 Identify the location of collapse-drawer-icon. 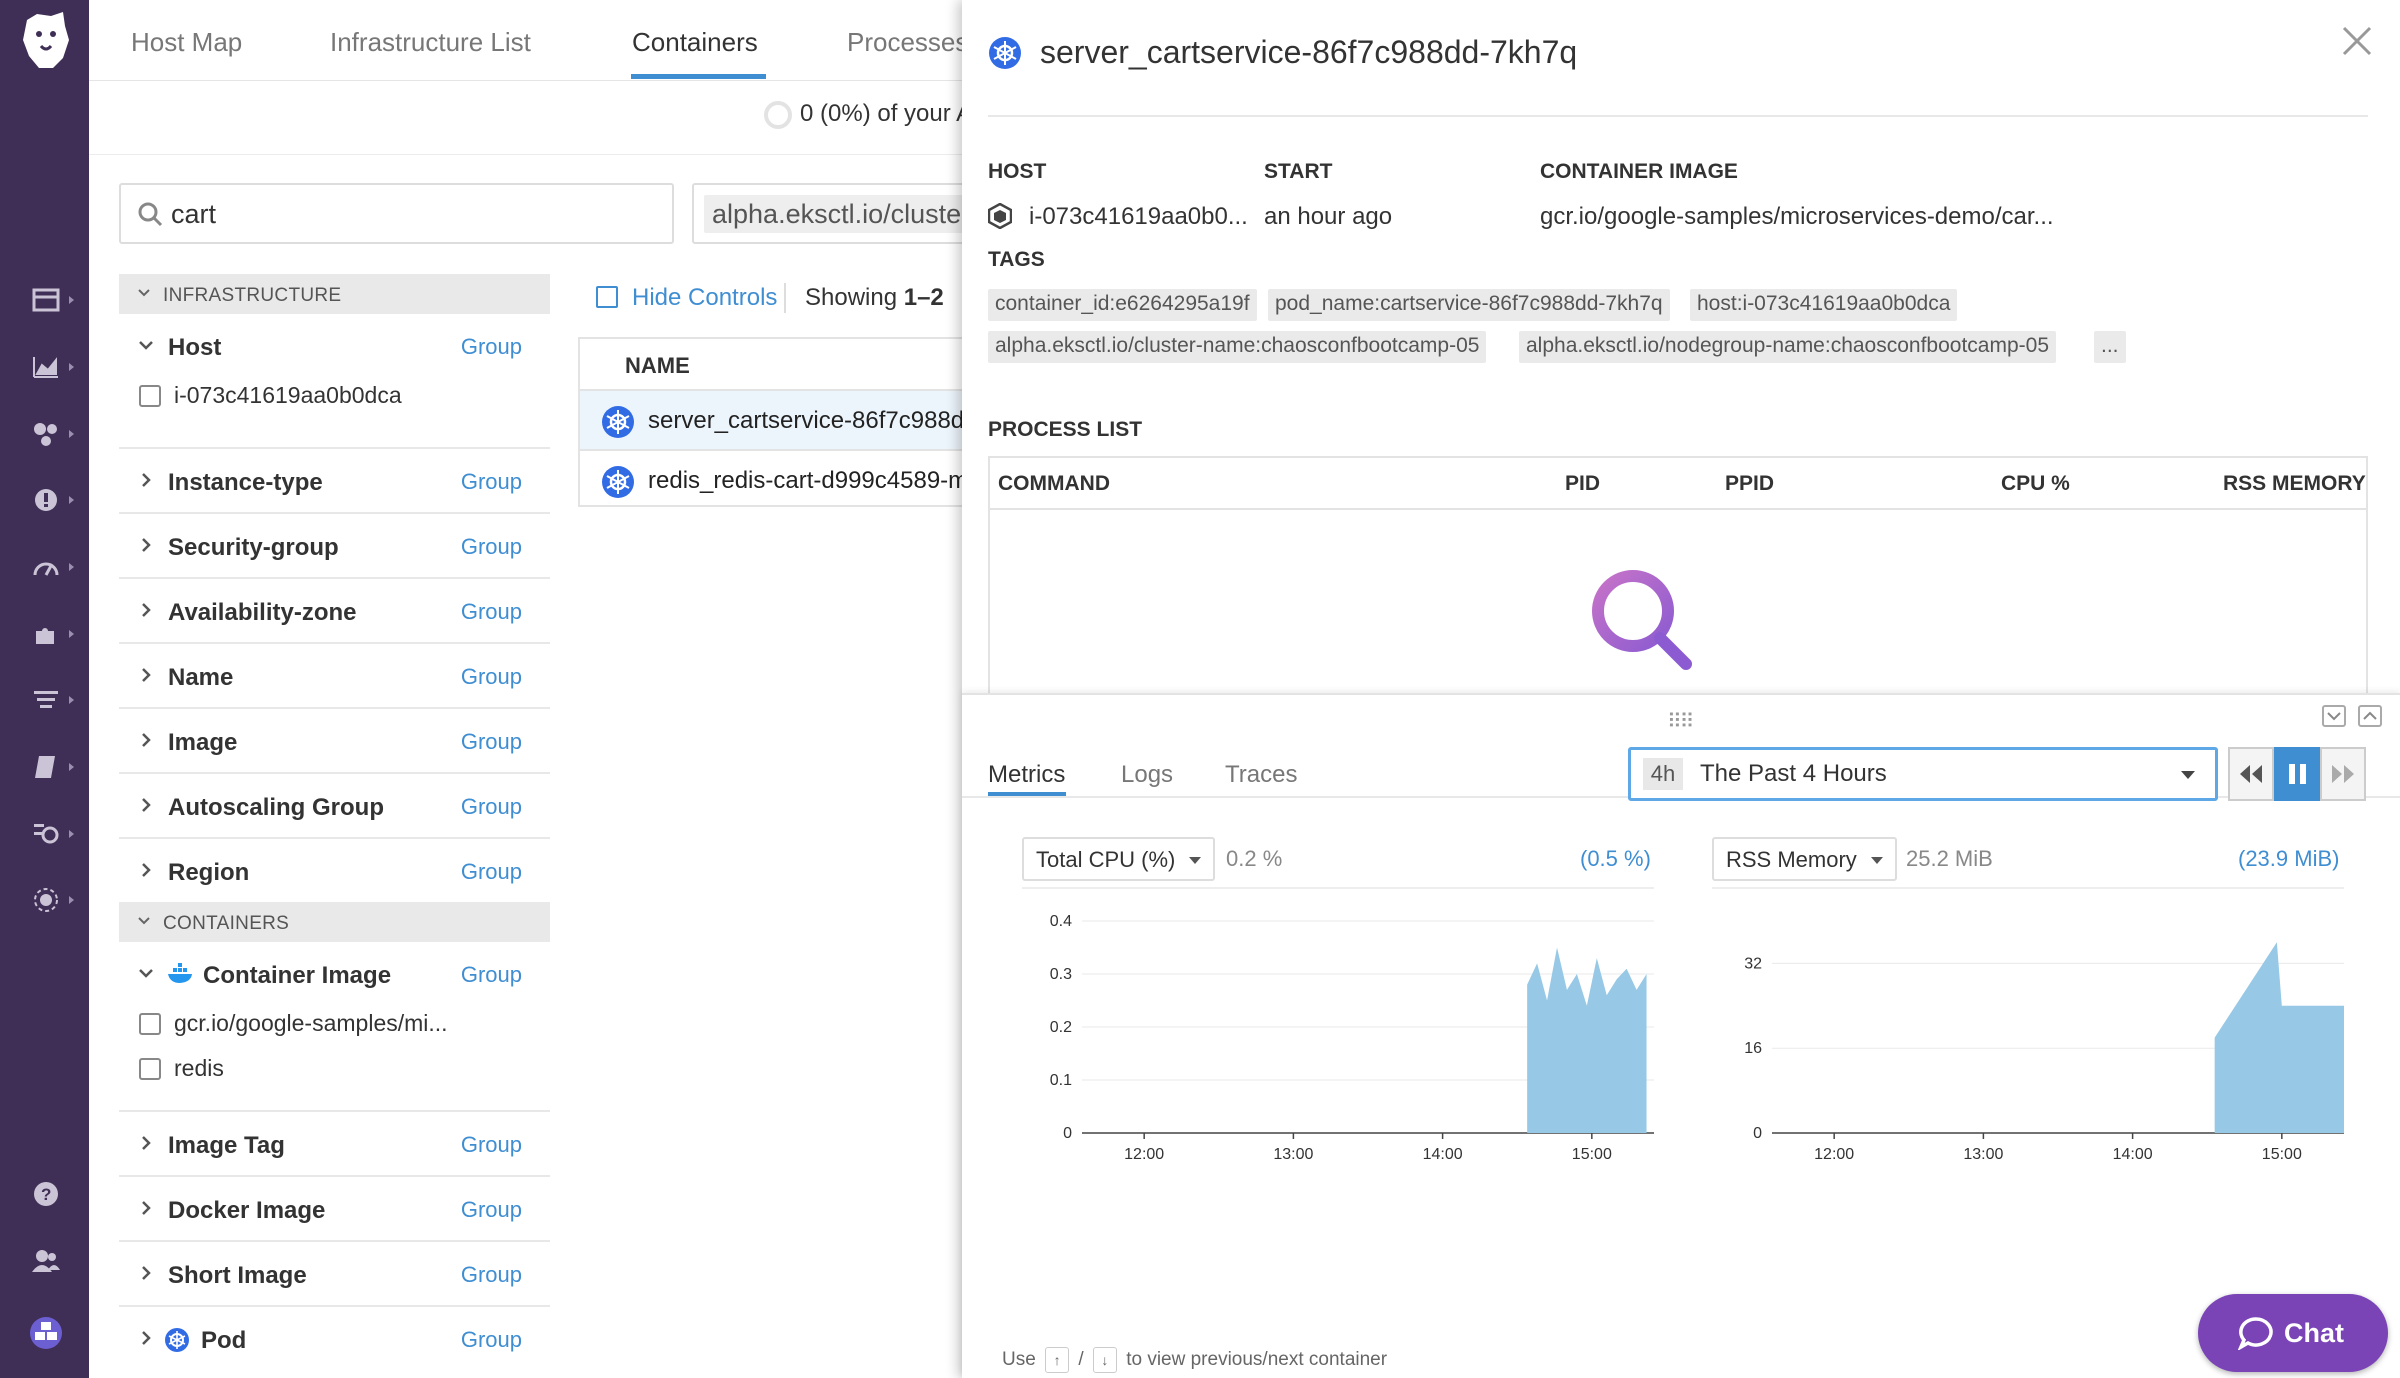
(2334, 716).